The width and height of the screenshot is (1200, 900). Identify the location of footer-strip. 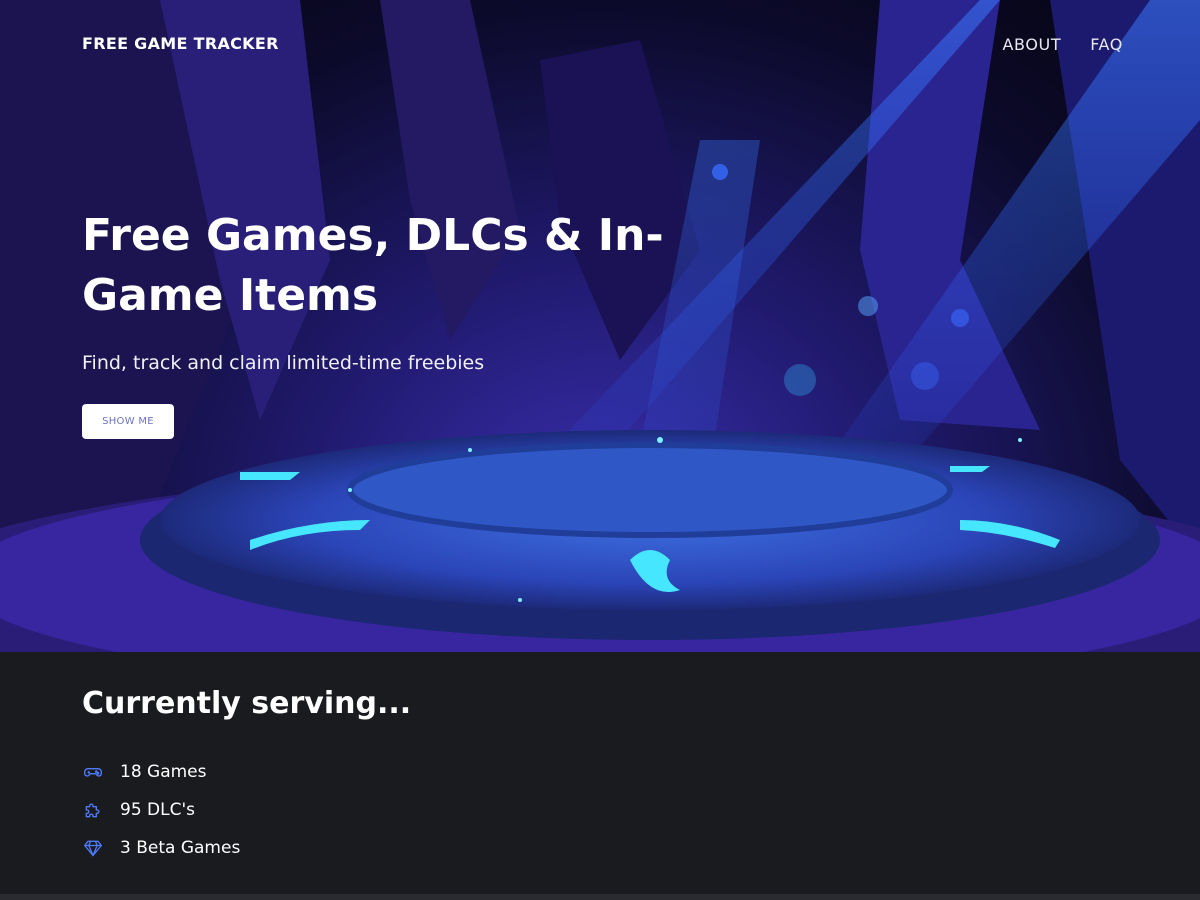
(600, 897).